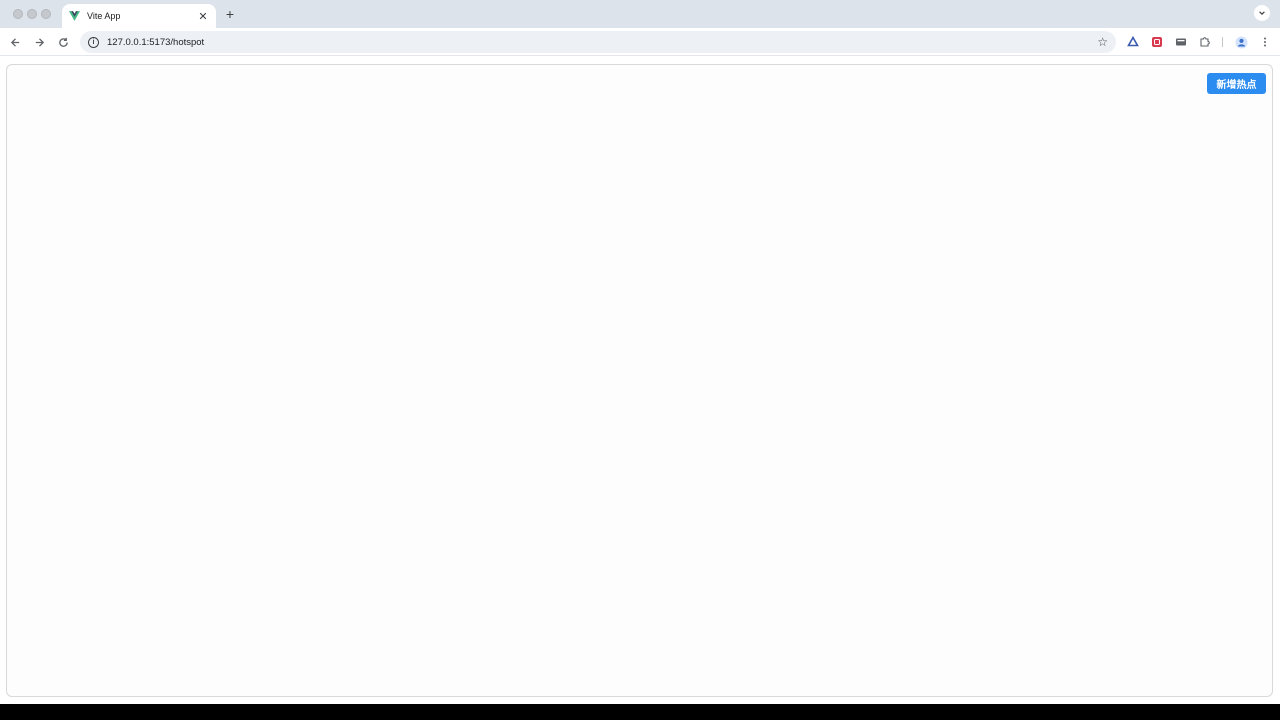 This screenshot has width=1280, height=720. Describe the element at coordinates (1102, 42) in the screenshot. I see `bookmark-star-icon: ☆` at that location.